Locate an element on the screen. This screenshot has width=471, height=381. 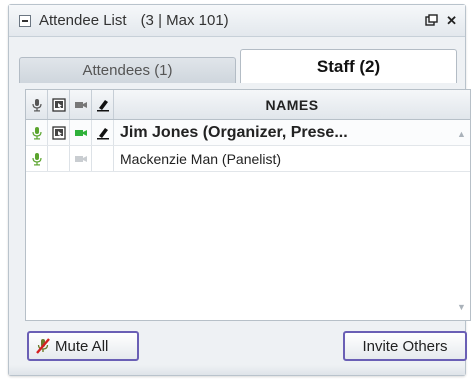
attendee-count: (3 | Max 101) is located at coordinates (184, 20).